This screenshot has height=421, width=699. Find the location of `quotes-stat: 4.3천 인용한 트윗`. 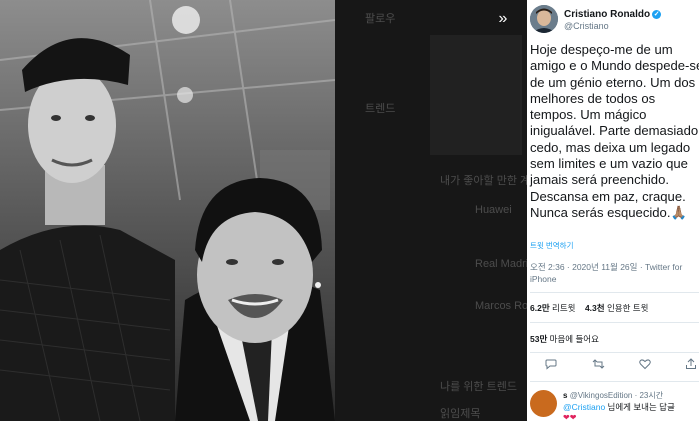

quotes-stat: 4.3천 인용한 트윗 is located at coordinates (616, 308).